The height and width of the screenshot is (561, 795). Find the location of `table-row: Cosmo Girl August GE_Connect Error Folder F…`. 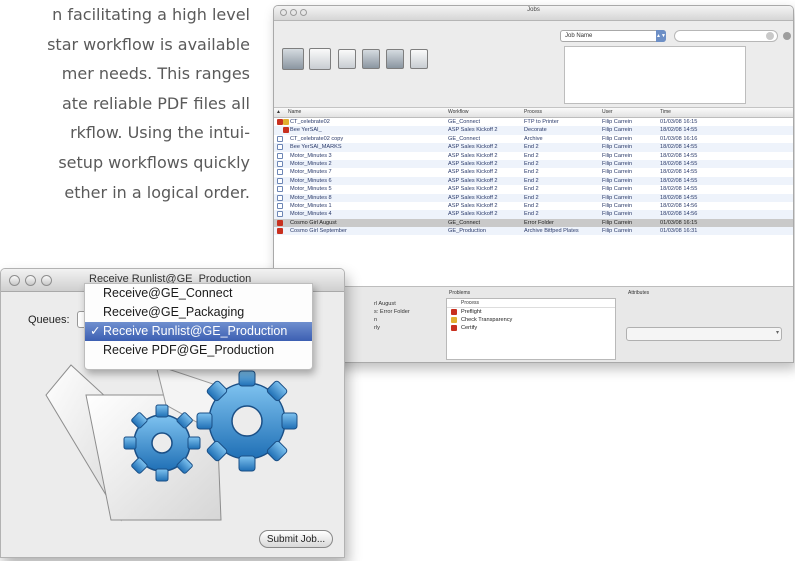

table-row: Cosmo Girl August GE_Connect Error Folder F… is located at coordinates (533, 223).